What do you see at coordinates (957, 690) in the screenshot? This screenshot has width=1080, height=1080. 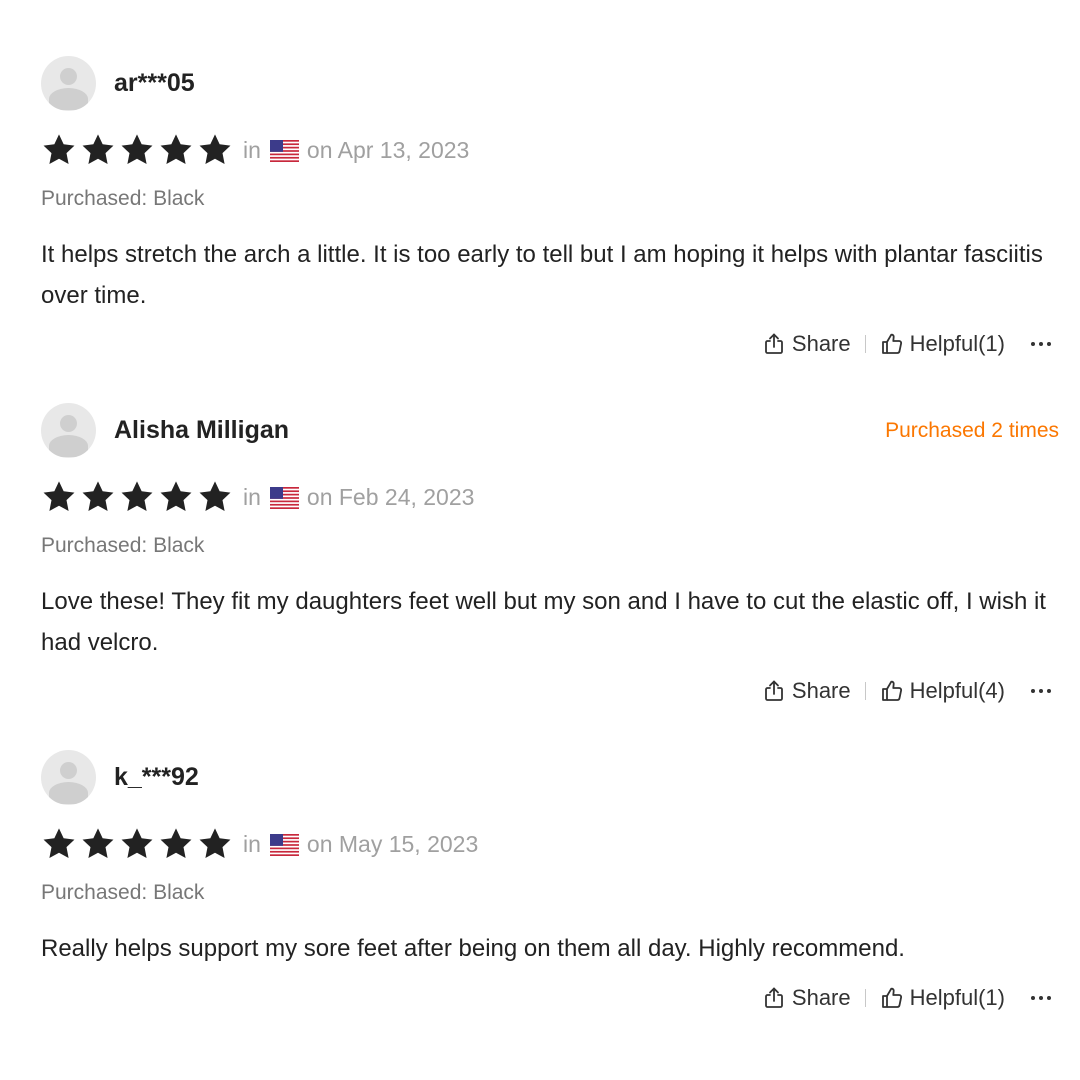 I see `helpful-label: Helpful(4)` at bounding box center [957, 690].